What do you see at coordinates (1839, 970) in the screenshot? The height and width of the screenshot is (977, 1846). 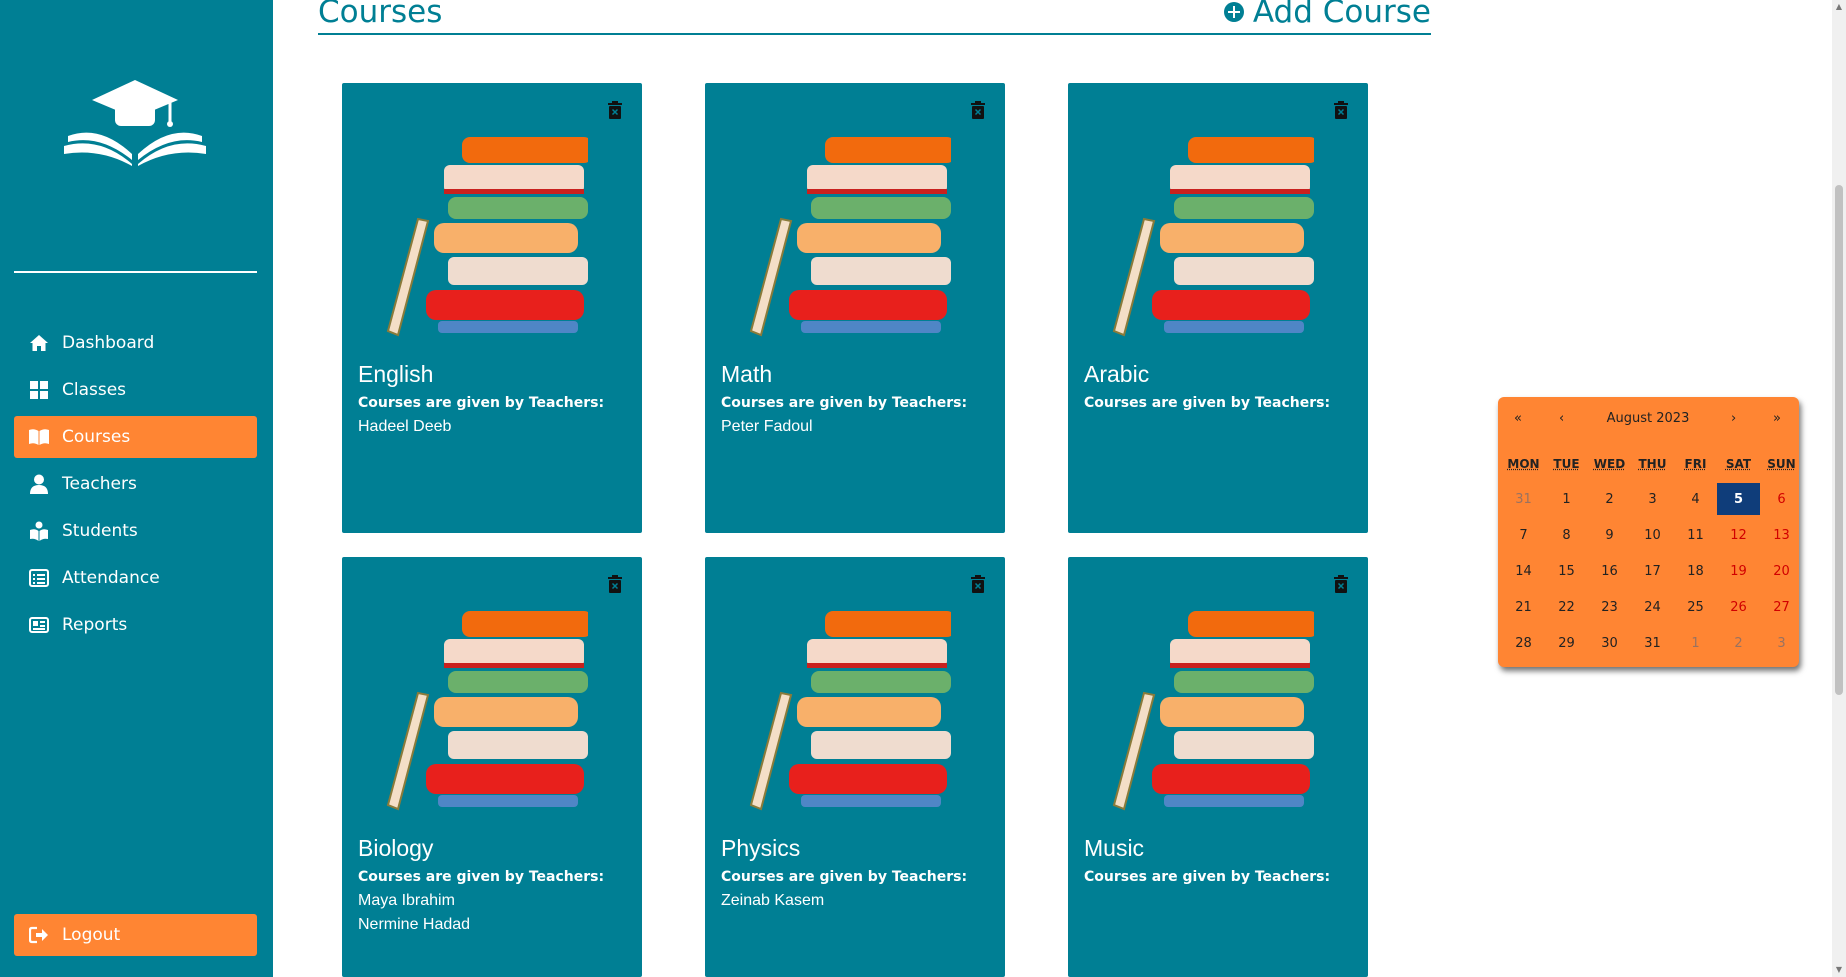 I see `scroll-down-arrow-icon: ▼` at bounding box center [1839, 970].